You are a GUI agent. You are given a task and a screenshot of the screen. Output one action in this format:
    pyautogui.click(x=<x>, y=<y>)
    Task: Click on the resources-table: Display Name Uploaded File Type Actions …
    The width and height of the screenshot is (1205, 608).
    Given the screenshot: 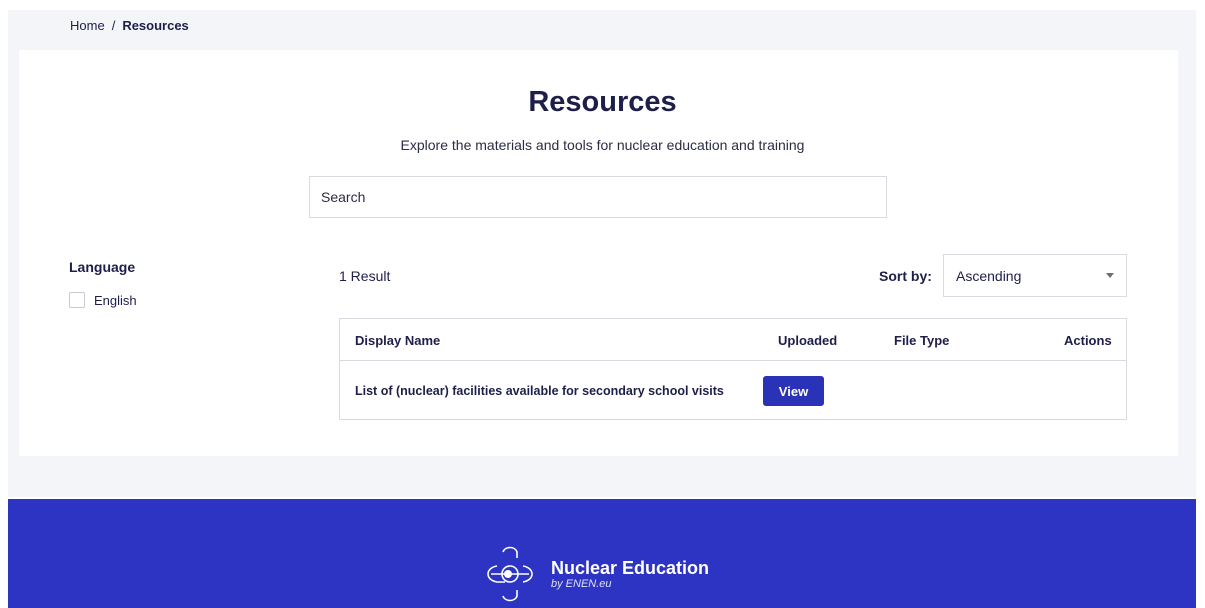 What is the action you would take?
    pyautogui.click(x=733, y=369)
    